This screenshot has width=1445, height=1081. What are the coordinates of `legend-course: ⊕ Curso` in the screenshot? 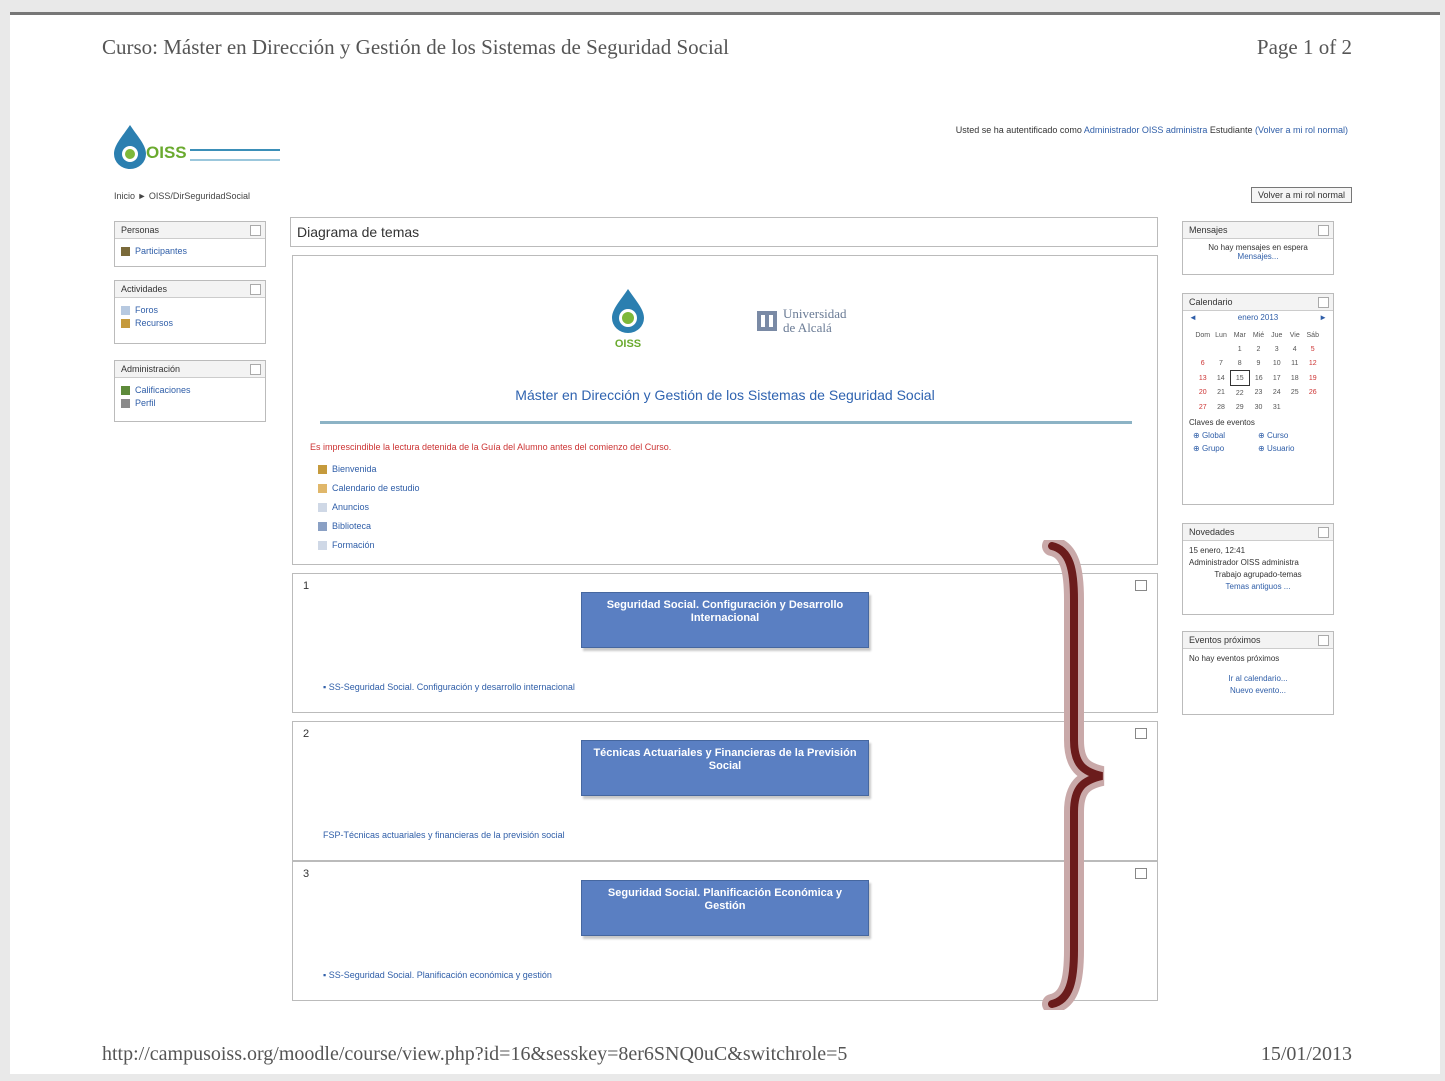 It's located at (1290, 435).